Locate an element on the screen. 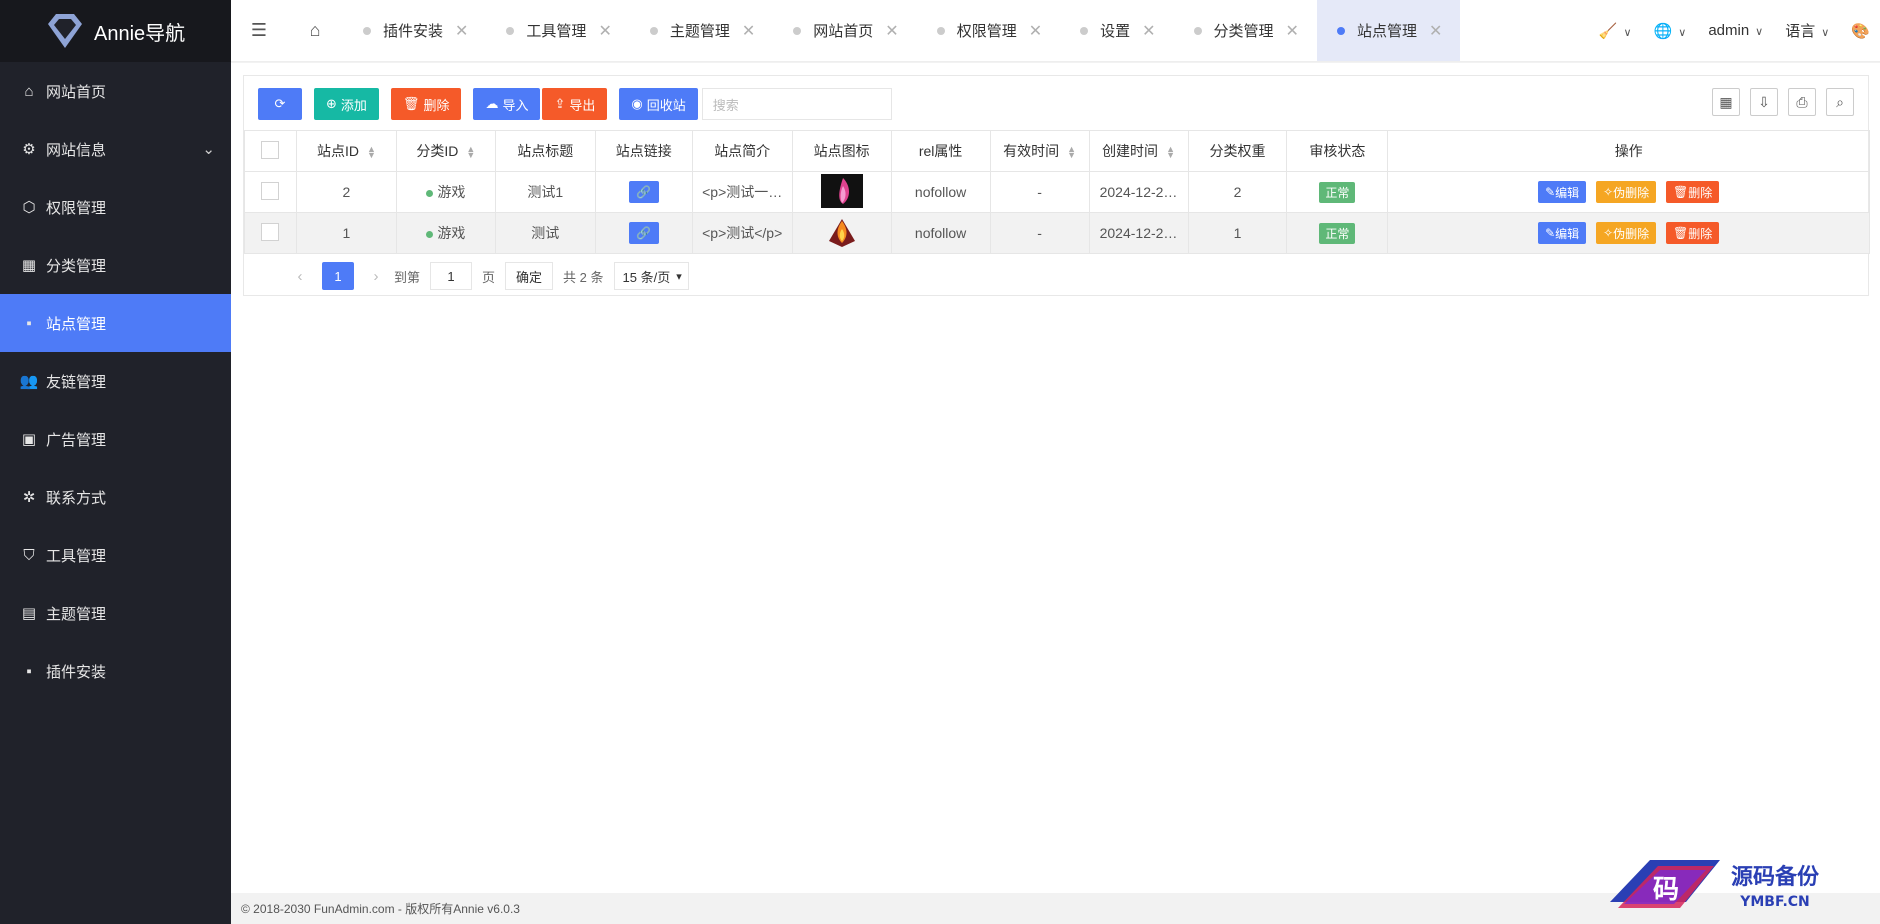 This screenshot has width=1880, height=924. tab-categories: 分类管理 ✕ is located at coordinates (1245, 30).